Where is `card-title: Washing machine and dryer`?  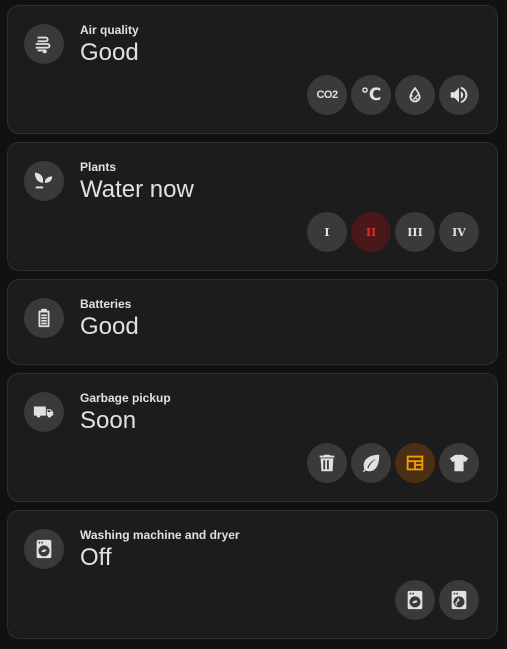 card-title: Washing machine and dryer is located at coordinates (160, 535).